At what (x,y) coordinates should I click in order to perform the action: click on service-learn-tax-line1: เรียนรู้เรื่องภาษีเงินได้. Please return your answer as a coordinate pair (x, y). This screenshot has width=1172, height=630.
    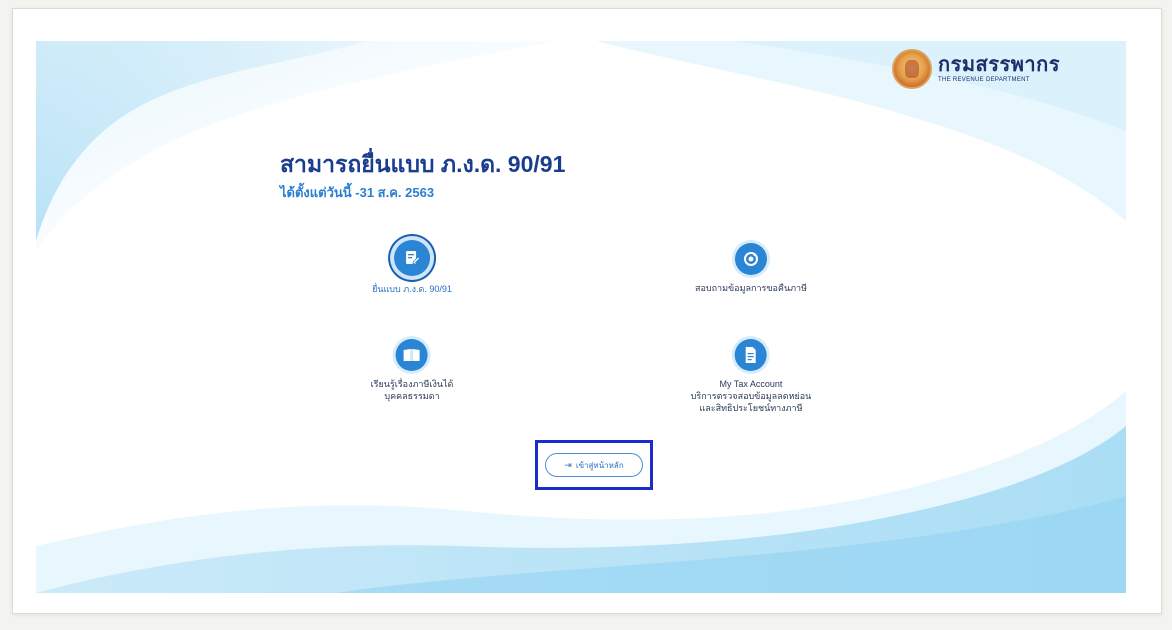
    Looking at the image, I should click on (412, 384).